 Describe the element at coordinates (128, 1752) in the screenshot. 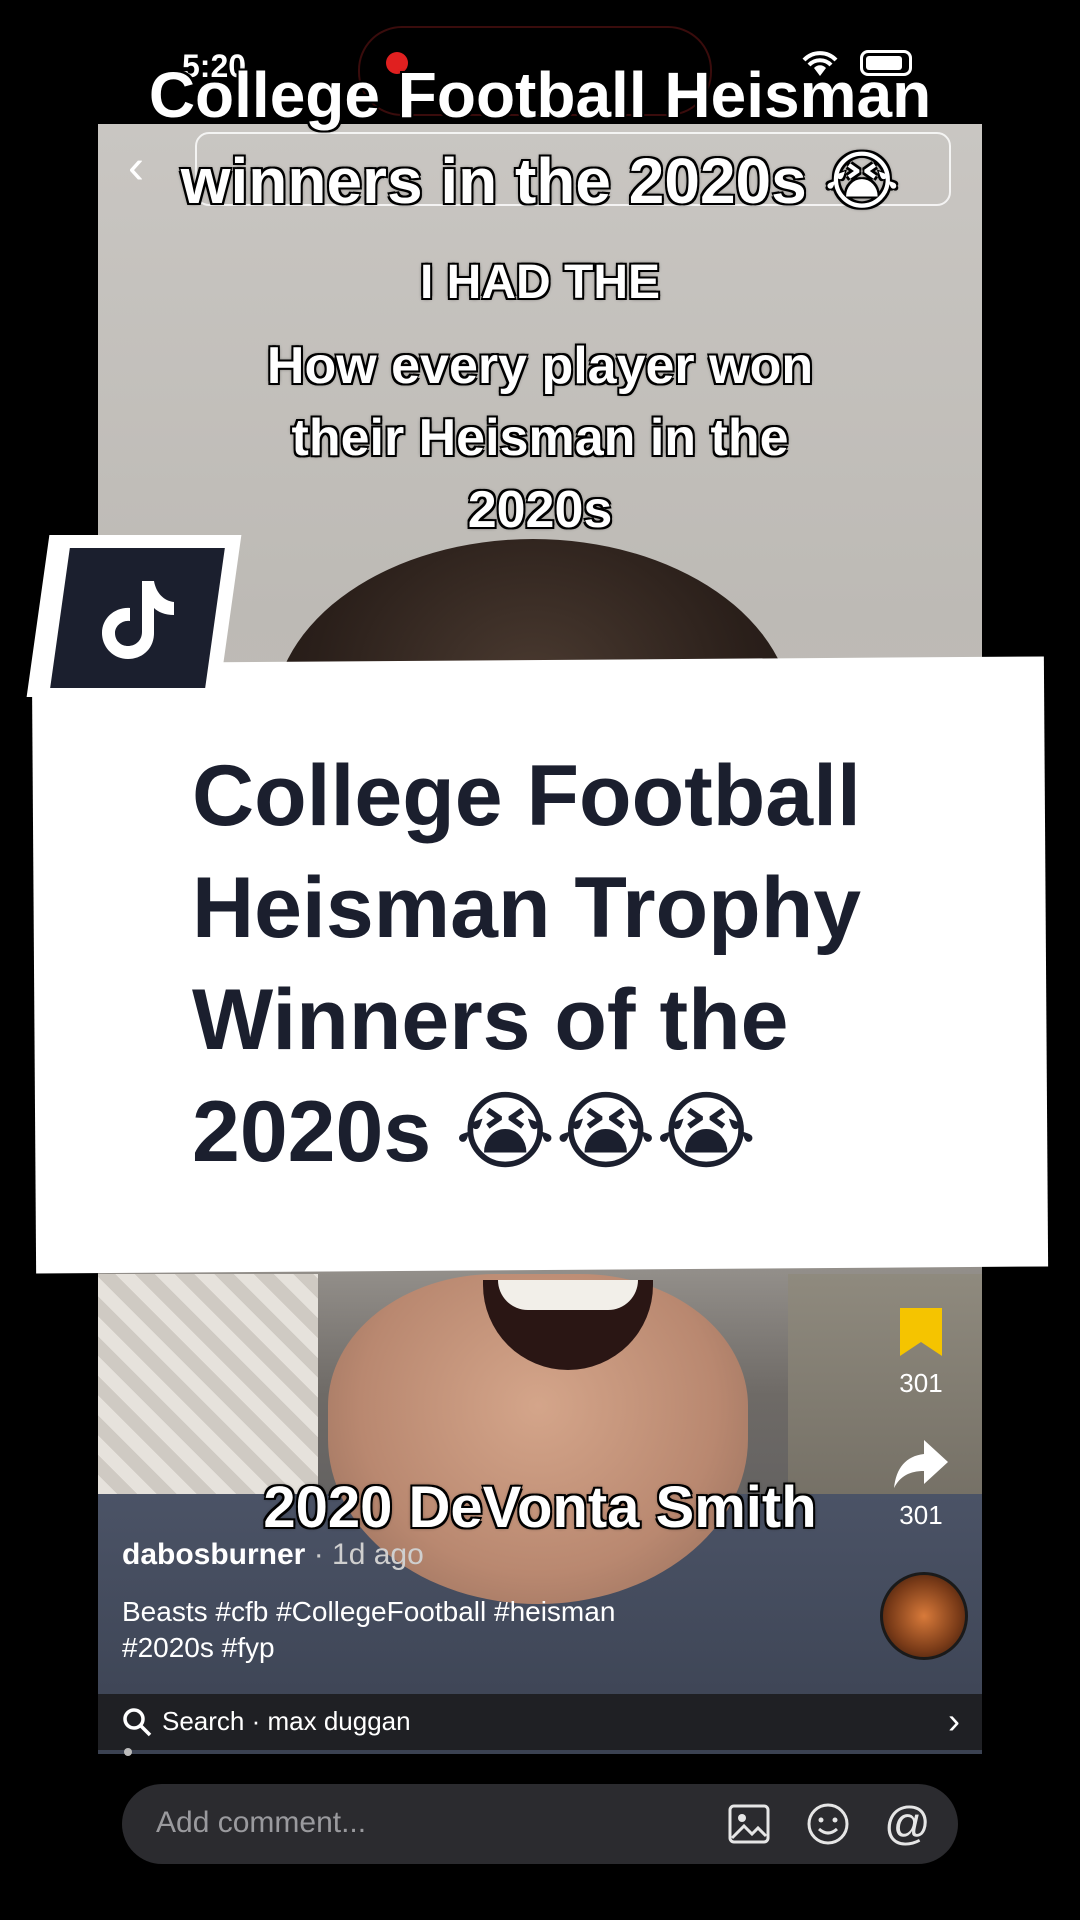

I see `progress-indicator` at that location.